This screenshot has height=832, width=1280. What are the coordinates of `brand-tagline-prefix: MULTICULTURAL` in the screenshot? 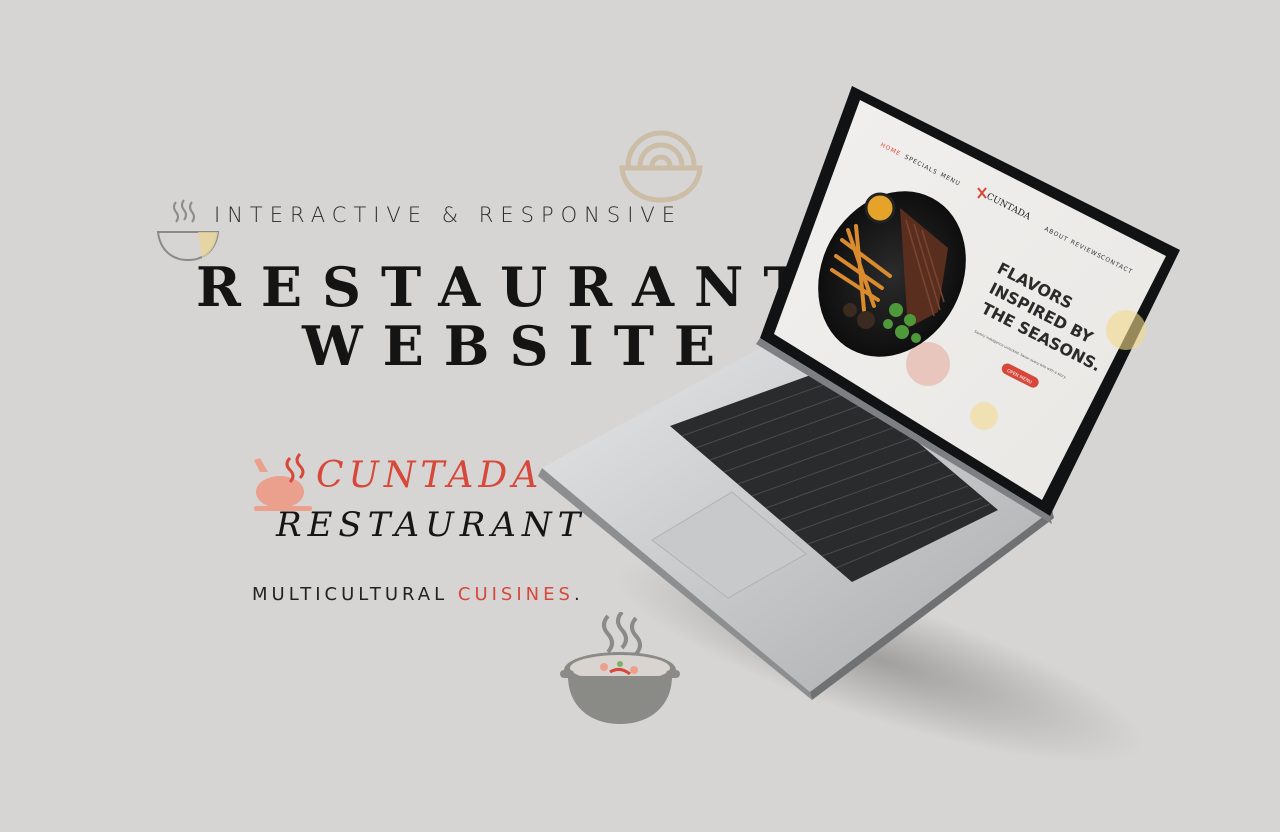 It's located at (350, 594).